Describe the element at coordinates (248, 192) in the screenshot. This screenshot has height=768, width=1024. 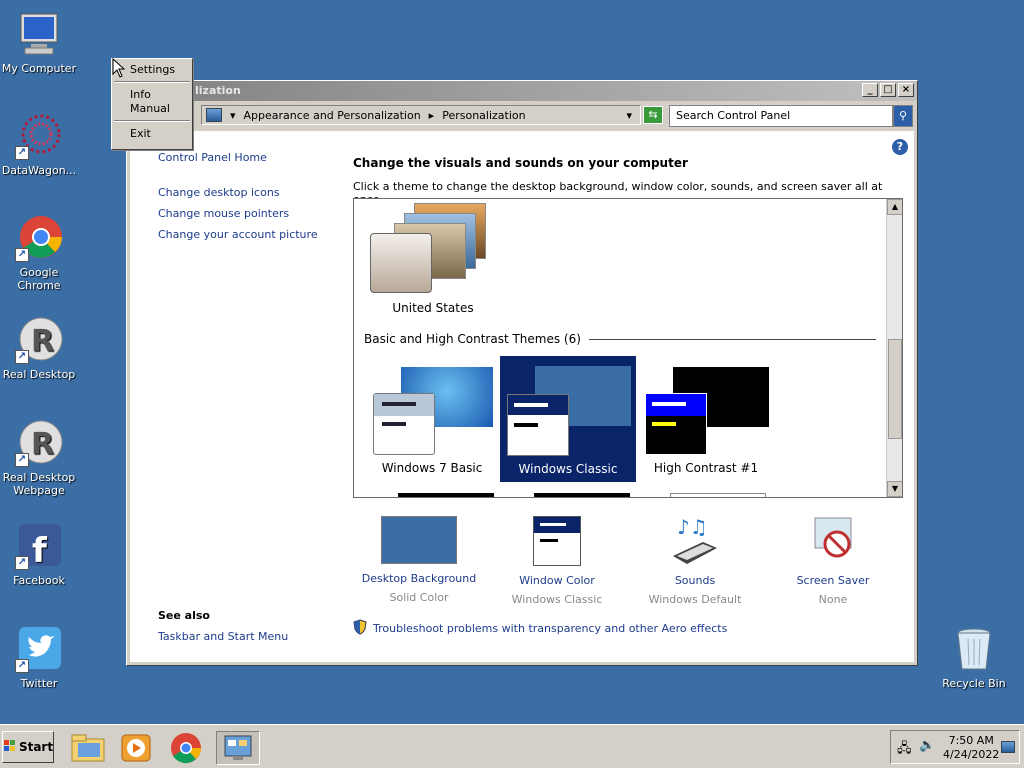
I see `link-change-desktop-icons: Change desktop icons` at that location.